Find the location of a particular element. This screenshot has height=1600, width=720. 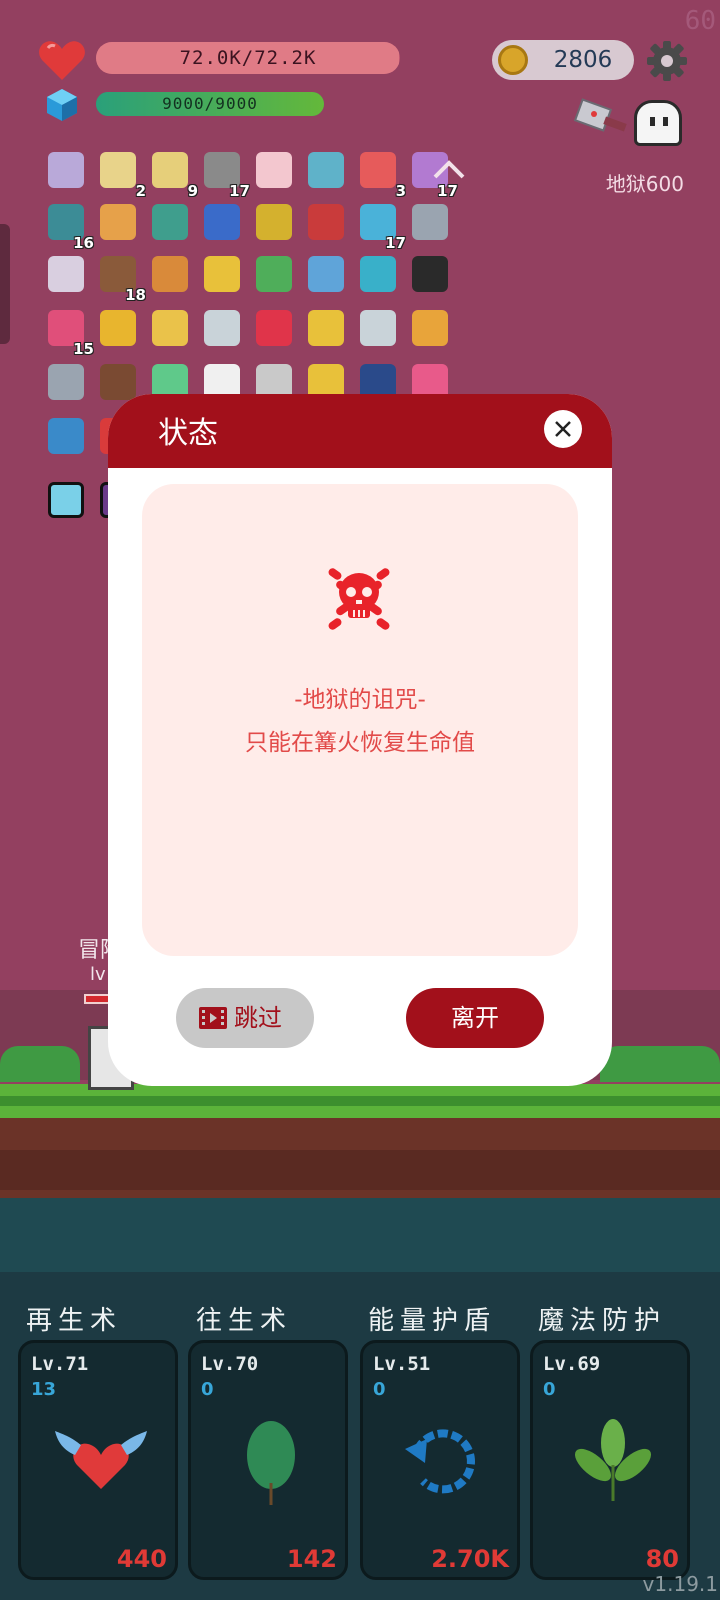

tent-icon is located at coordinates (170, 222).